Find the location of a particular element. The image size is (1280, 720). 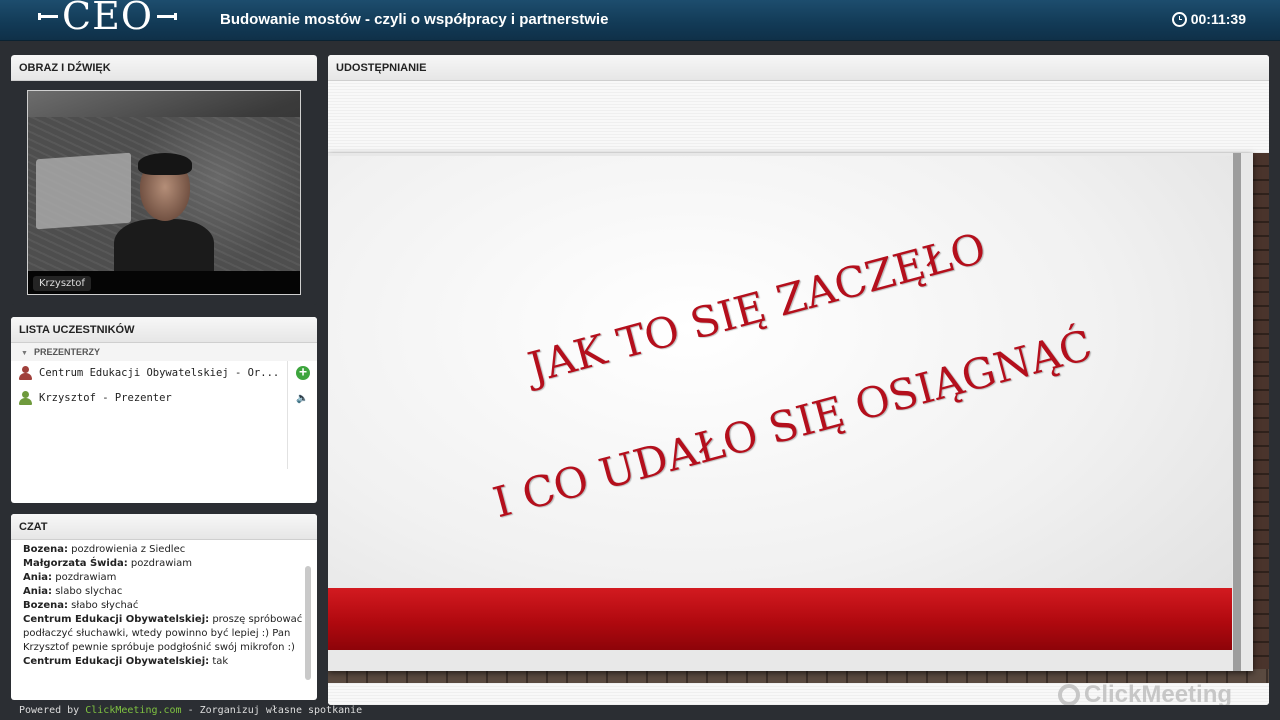

collapse-triangle-icon: ▼ is located at coordinates (24, 353).